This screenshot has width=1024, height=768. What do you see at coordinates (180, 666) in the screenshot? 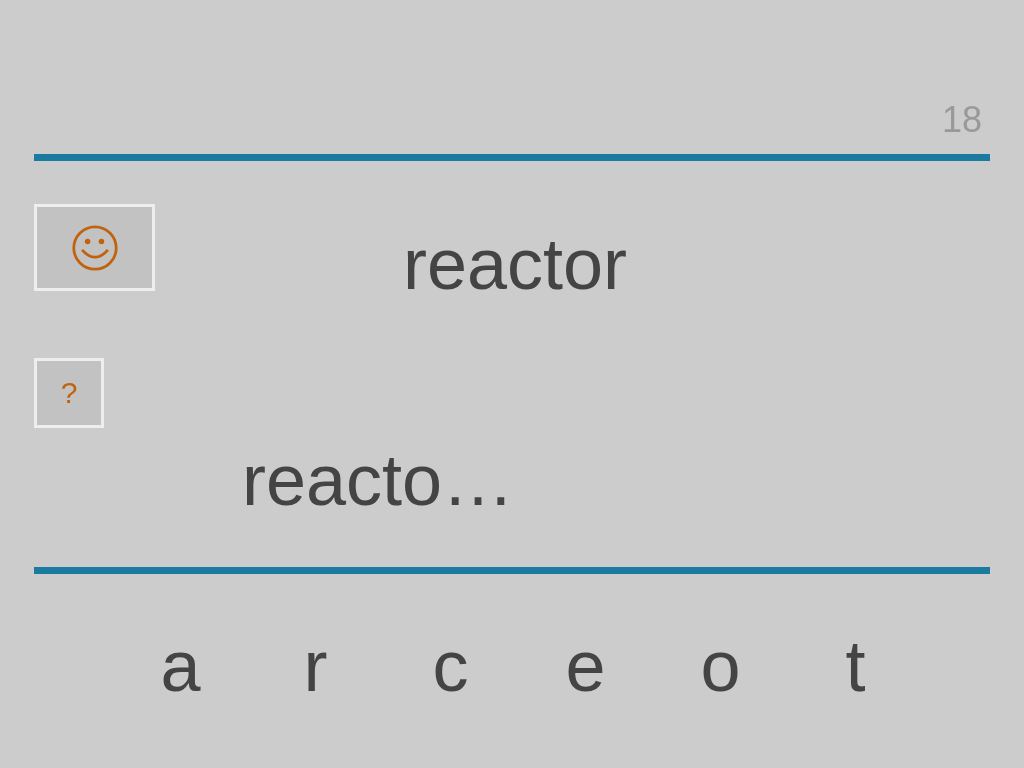
I see `letter-tile: a` at bounding box center [180, 666].